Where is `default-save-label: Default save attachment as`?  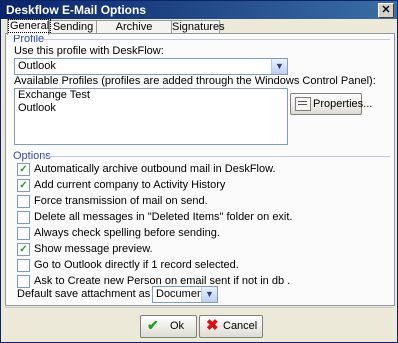
default-save-label: Default save attachment as is located at coordinates (84, 294).